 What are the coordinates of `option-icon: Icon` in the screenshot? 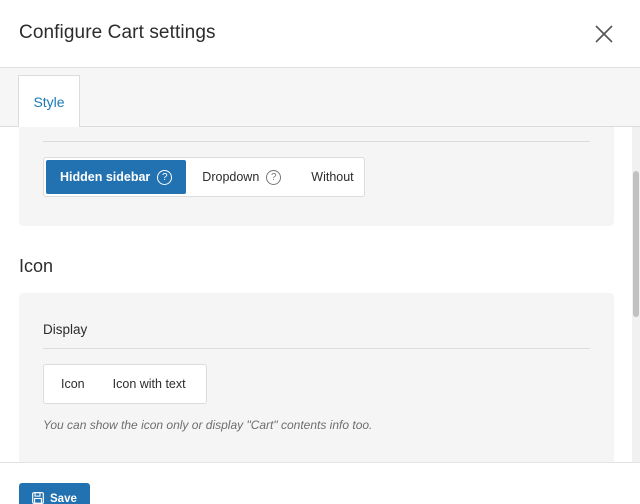 It's located at (72, 384).